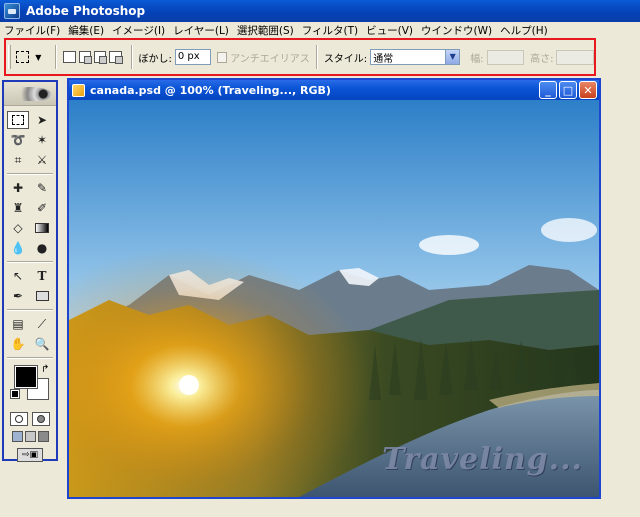 This screenshot has width=640, height=517. I want to click on note-icon: ▤, so click(18, 324).